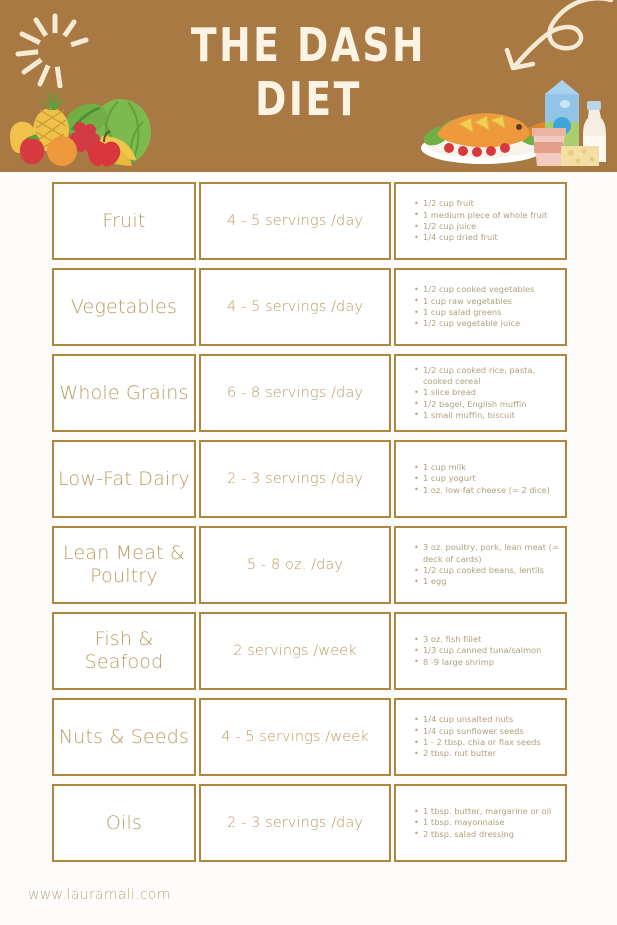  I want to click on title-line-1: THE DASH, so click(308, 45).